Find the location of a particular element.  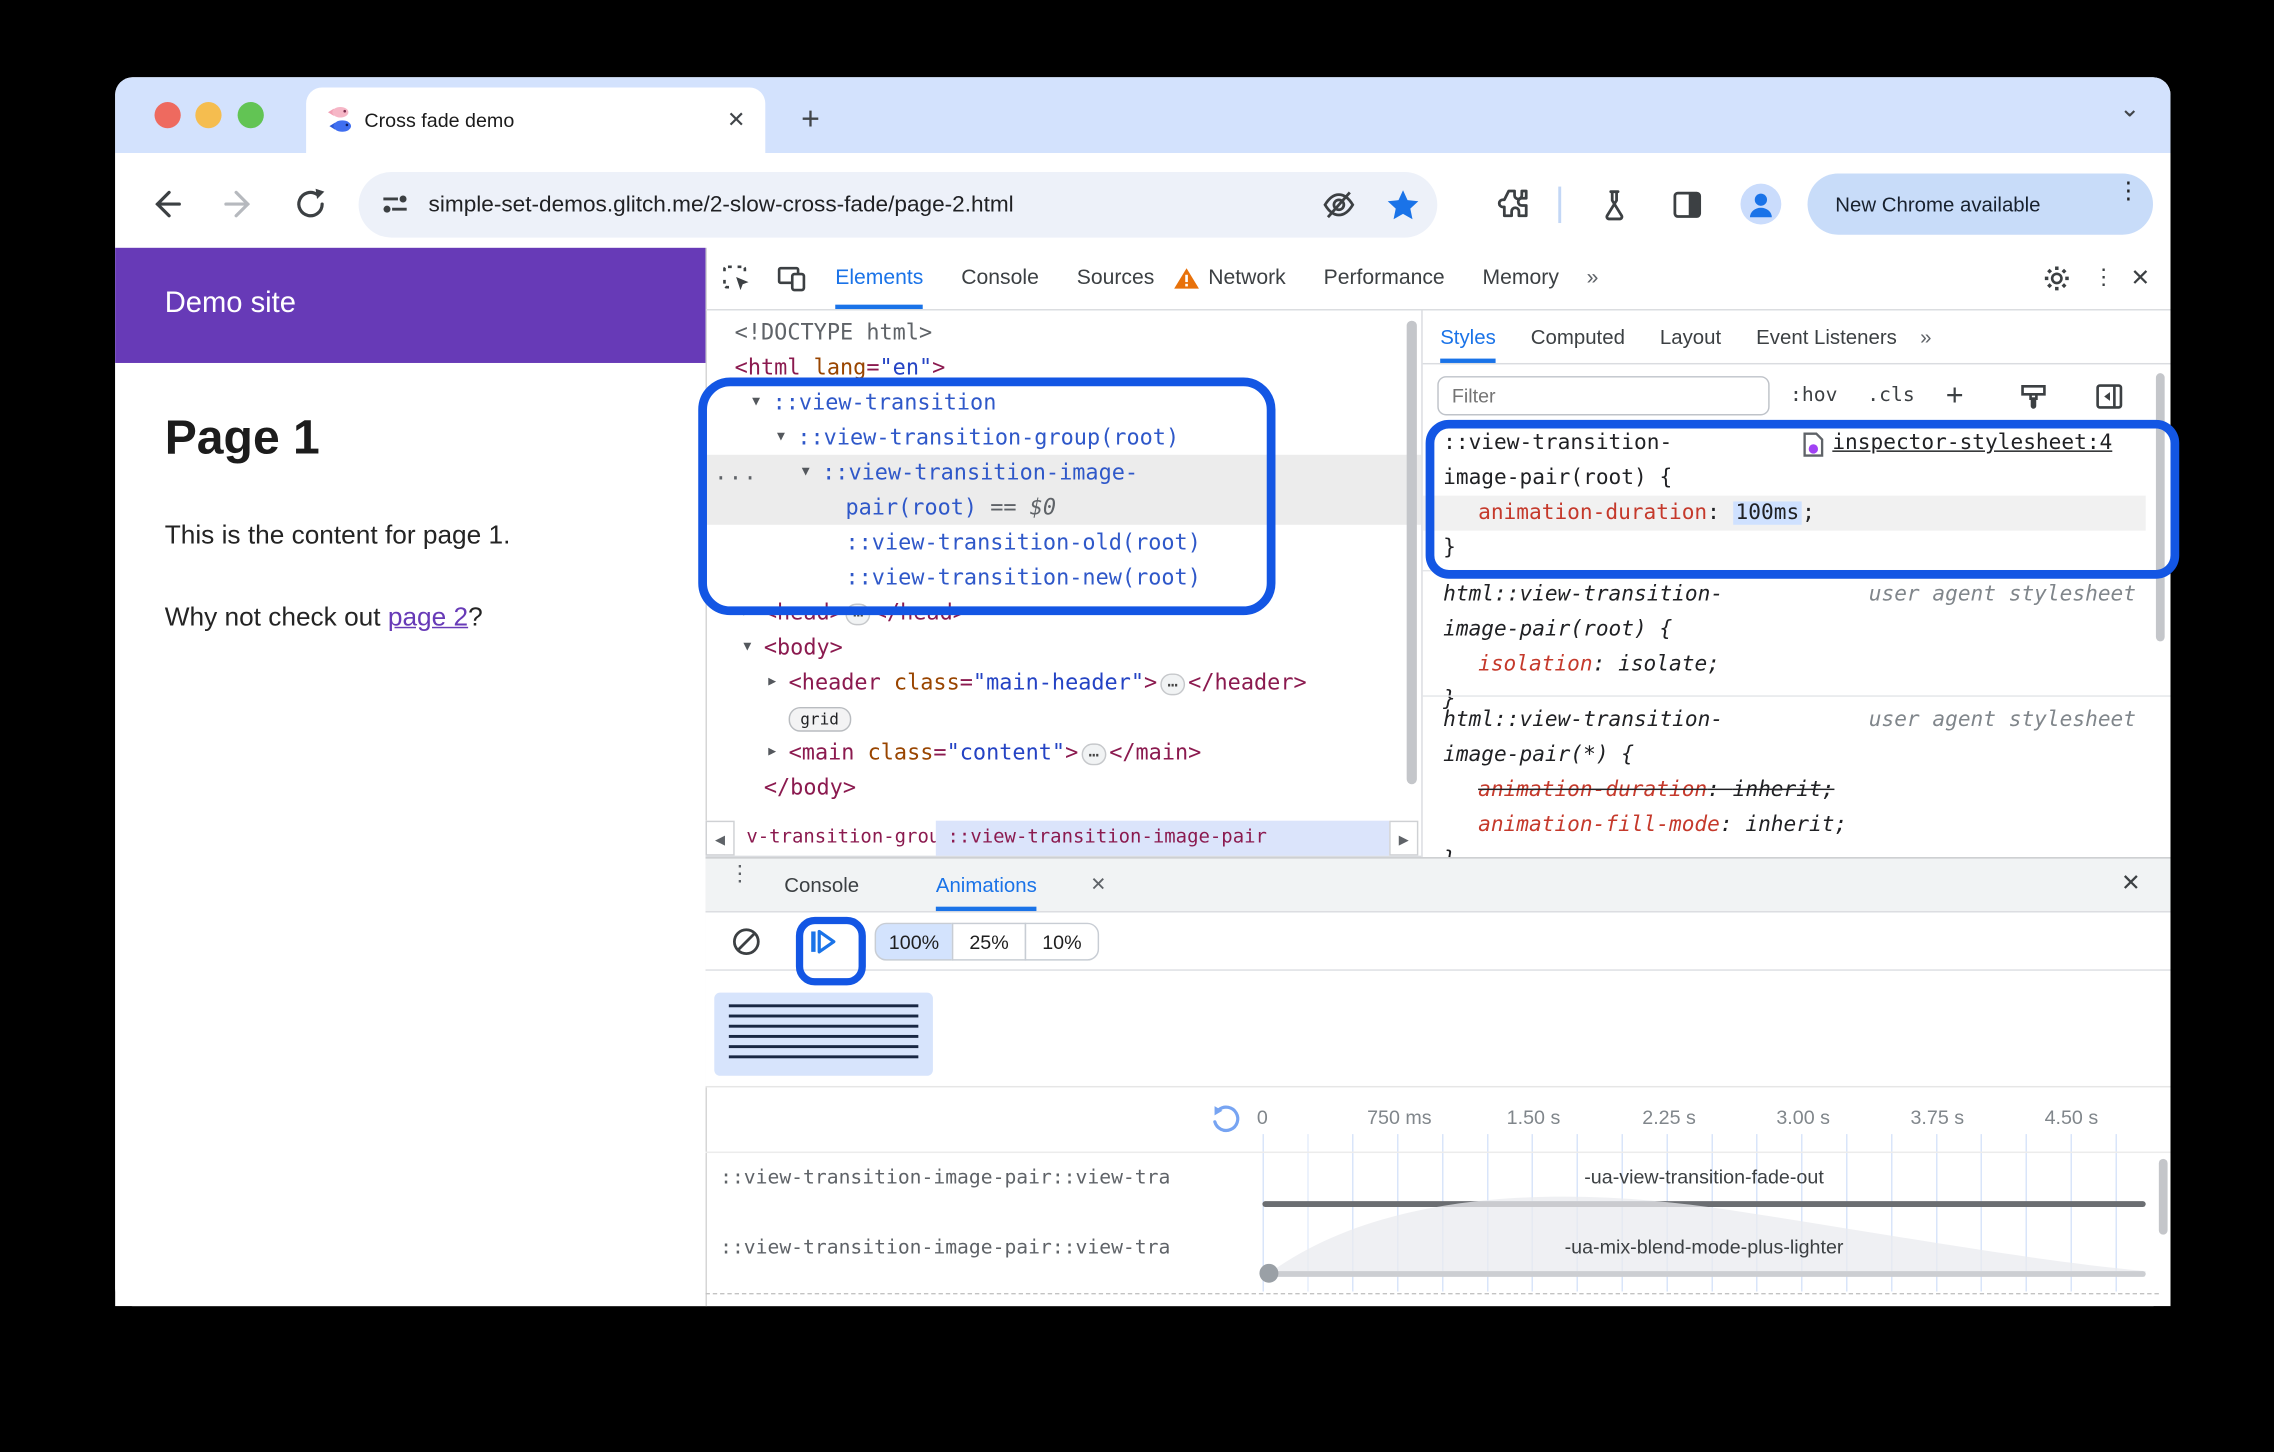

tab-console: Console is located at coordinates (1000, 278).